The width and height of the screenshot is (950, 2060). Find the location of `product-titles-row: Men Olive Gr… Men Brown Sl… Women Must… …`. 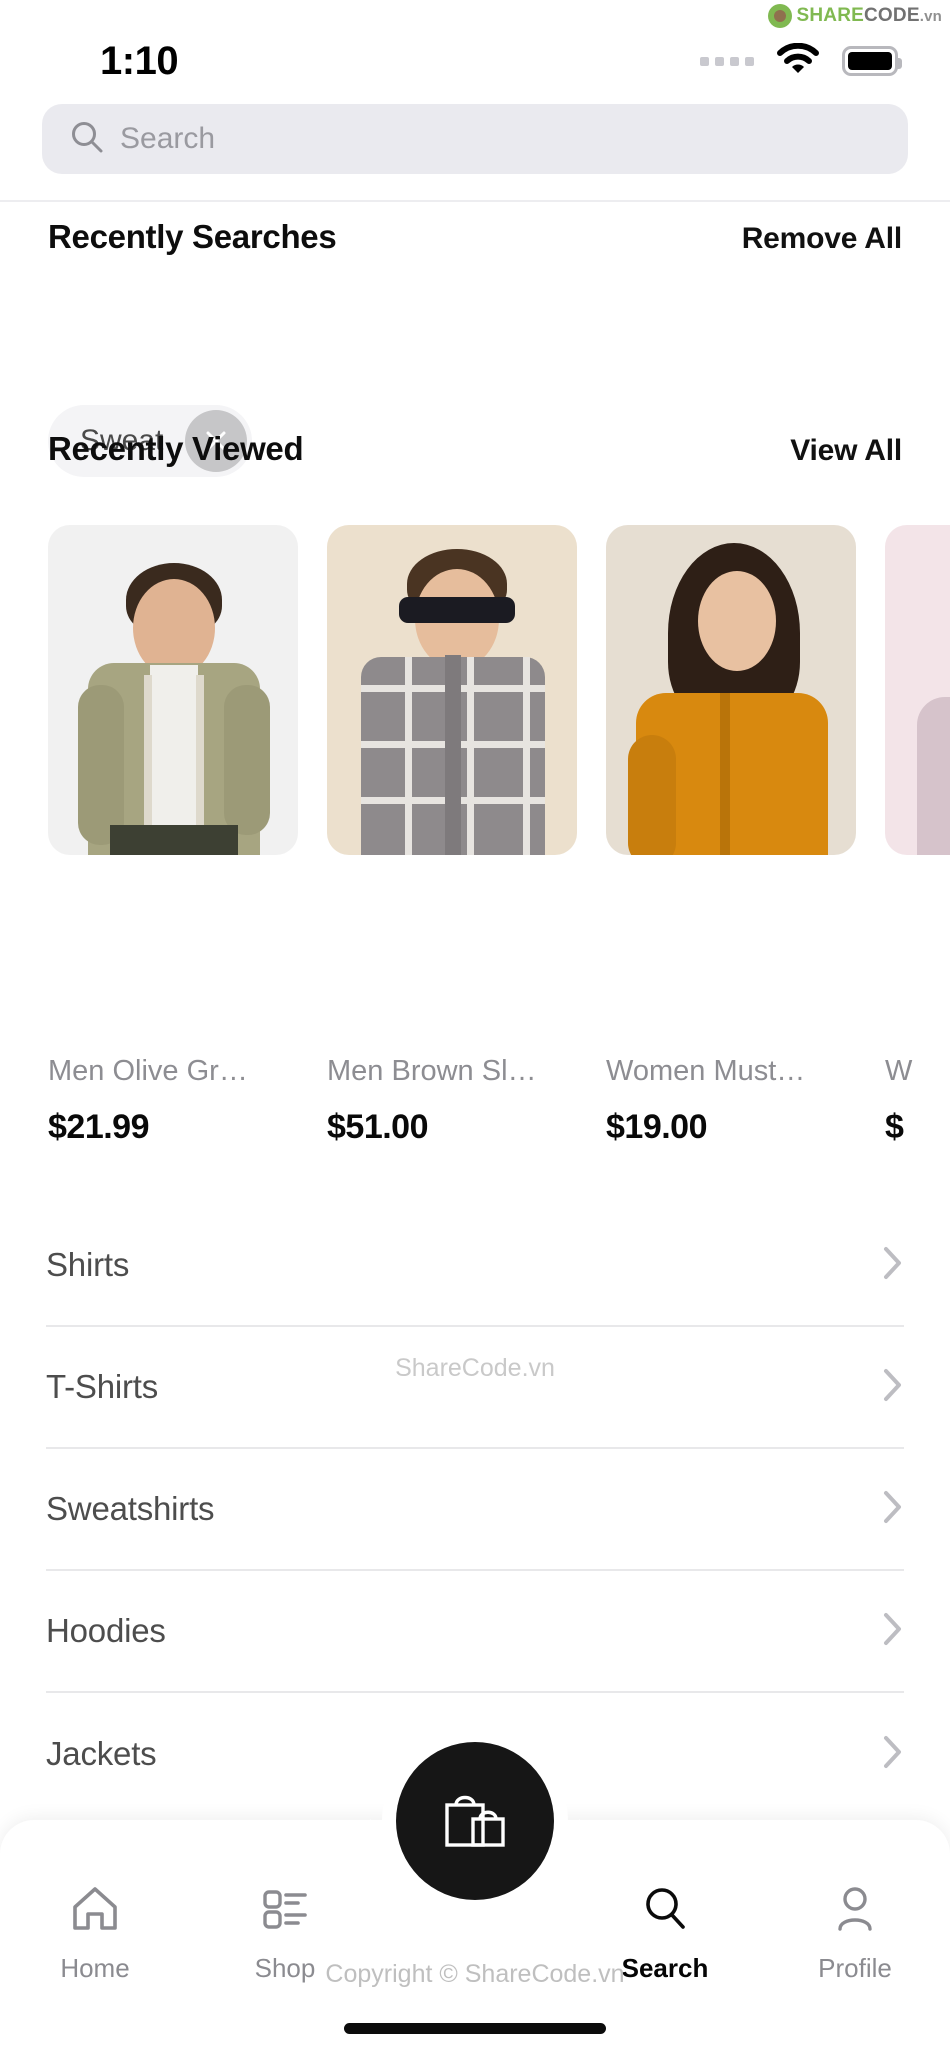

product-titles-row: Men Olive Gr… Men Brown Sl… Women Must… … is located at coordinates (475, 1071).